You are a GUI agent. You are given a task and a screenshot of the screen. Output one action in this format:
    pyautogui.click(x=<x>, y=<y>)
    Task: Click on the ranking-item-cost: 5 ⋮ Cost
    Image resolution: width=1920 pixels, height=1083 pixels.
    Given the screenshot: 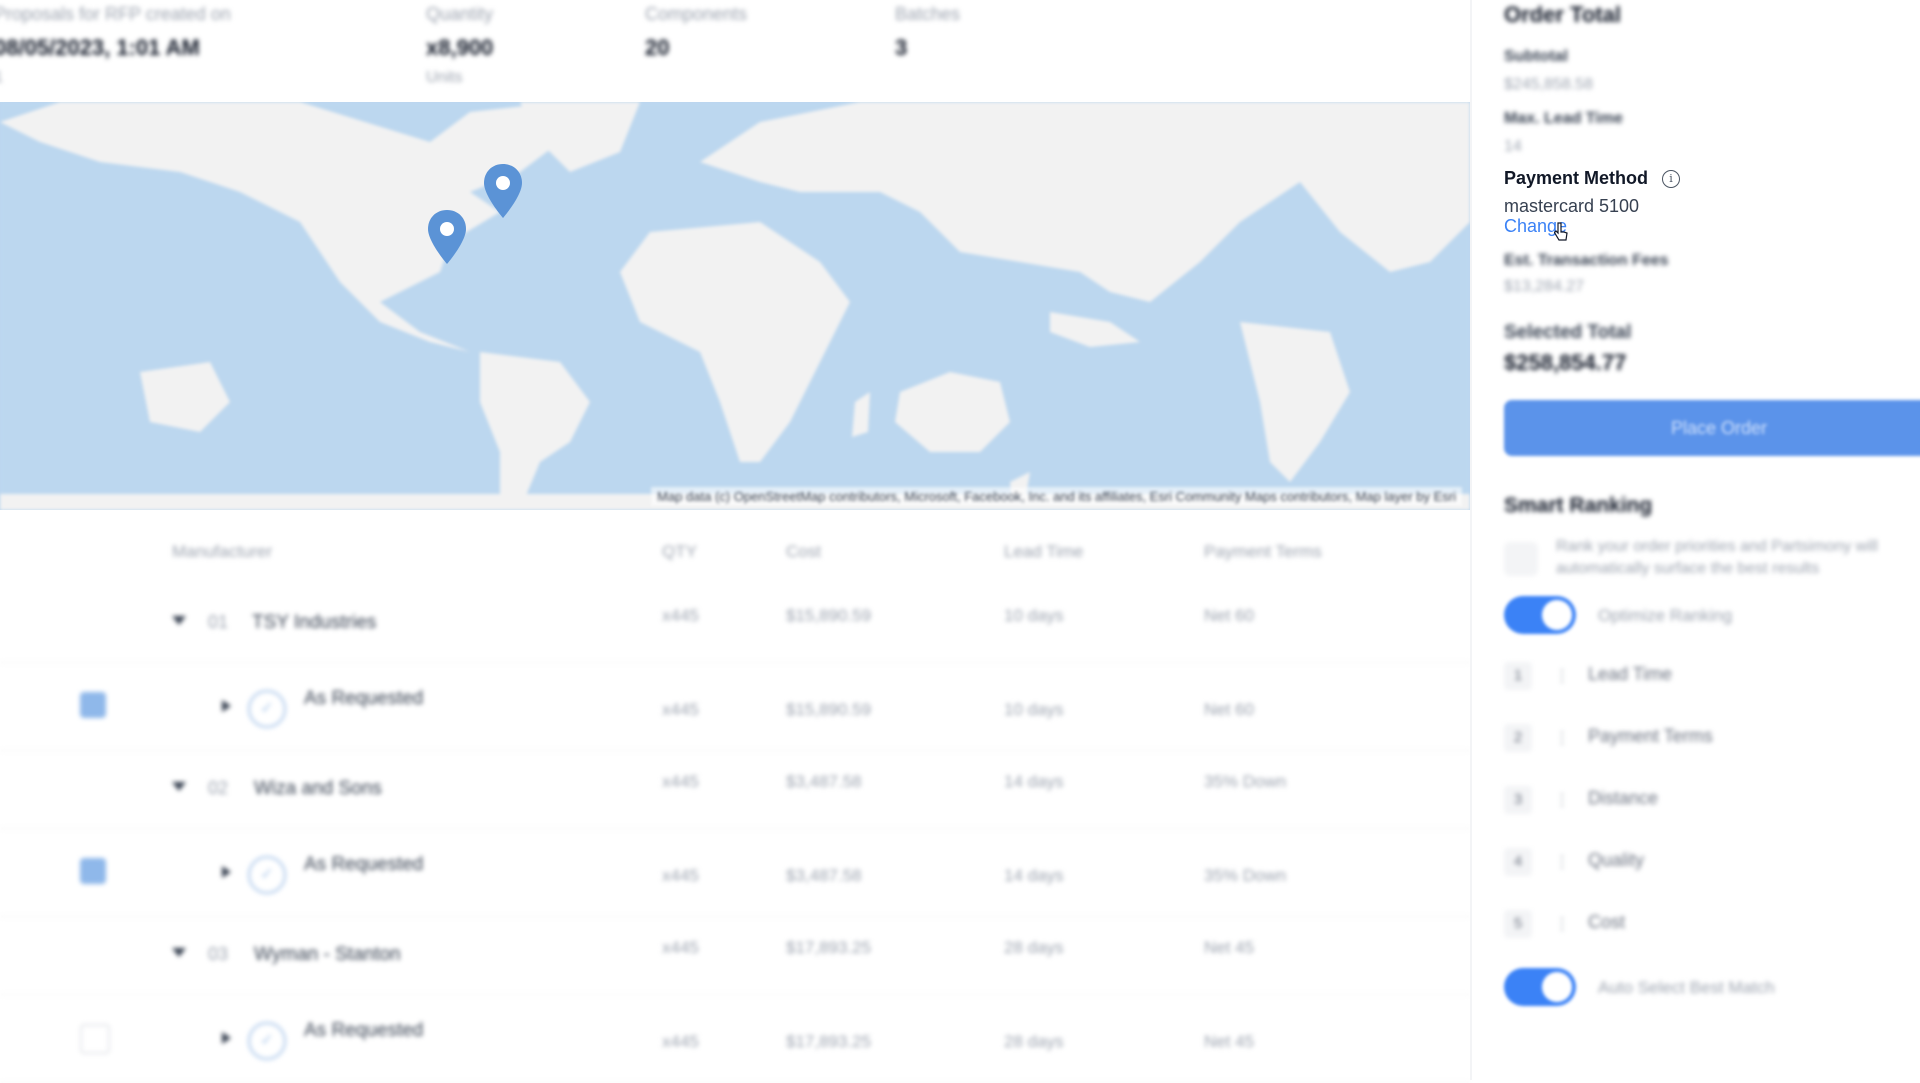 What is the action you would take?
    pyautogui.click(x=1712, y=925)
    